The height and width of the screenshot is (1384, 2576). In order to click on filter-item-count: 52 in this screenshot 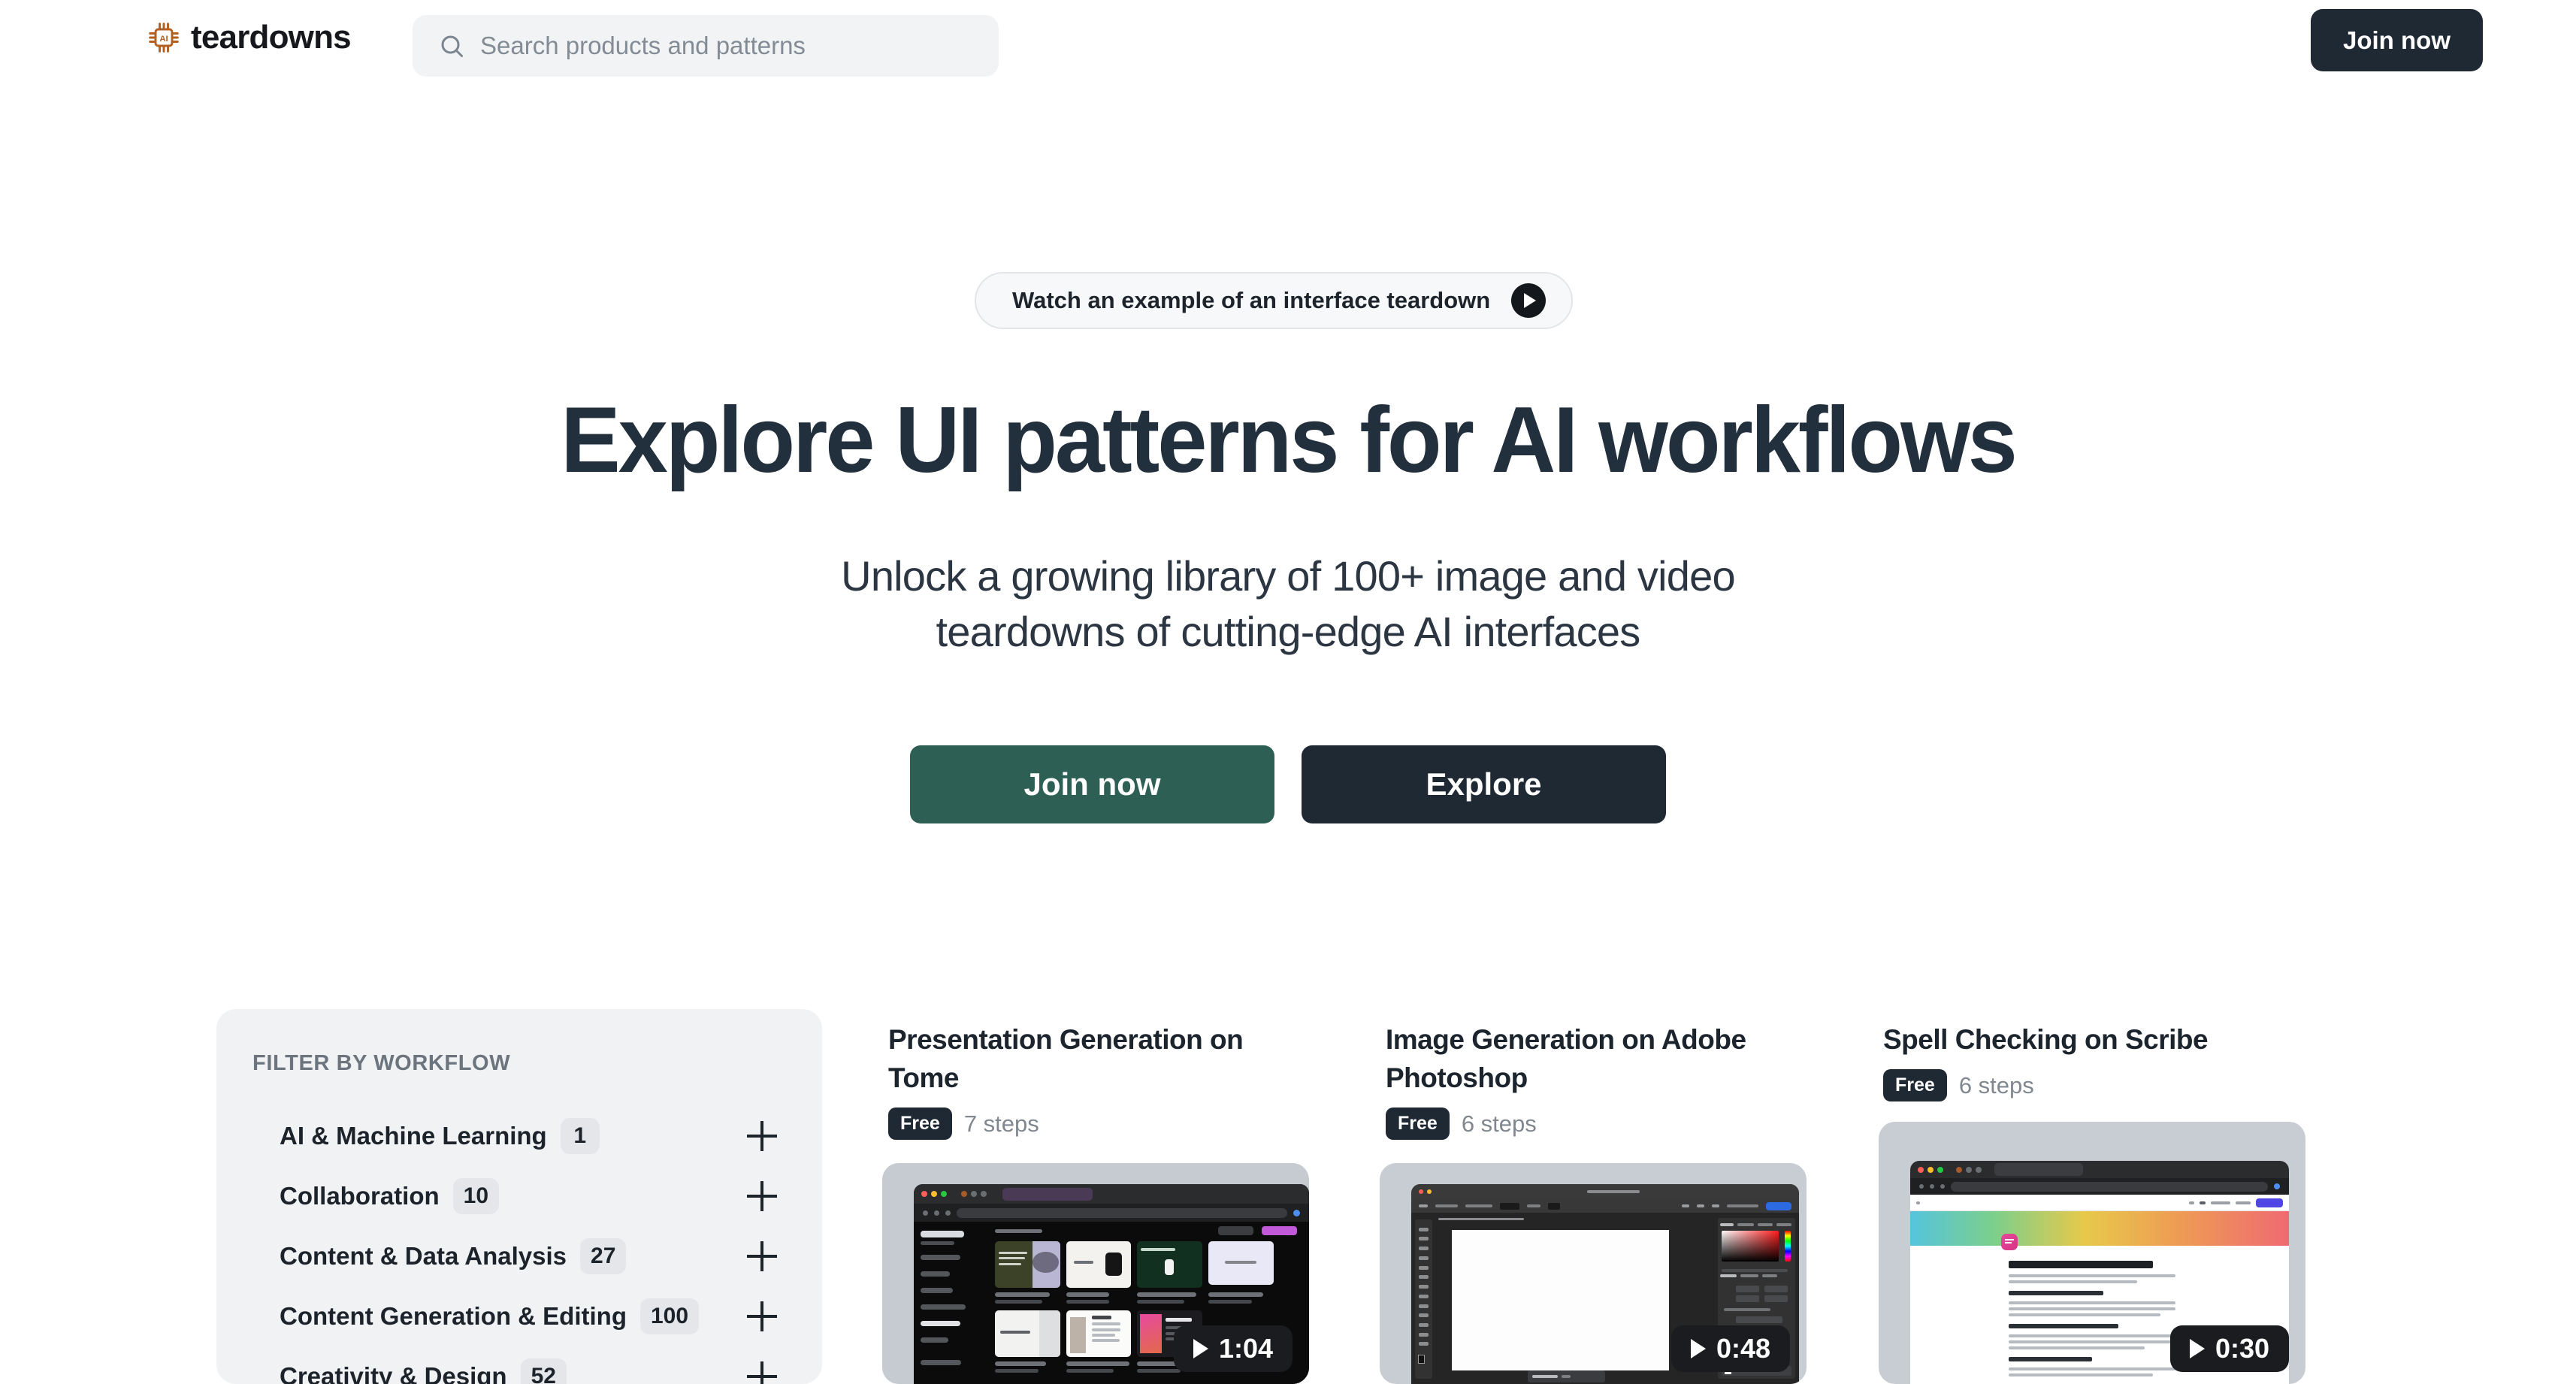, I will do `click(544, 1371)`.